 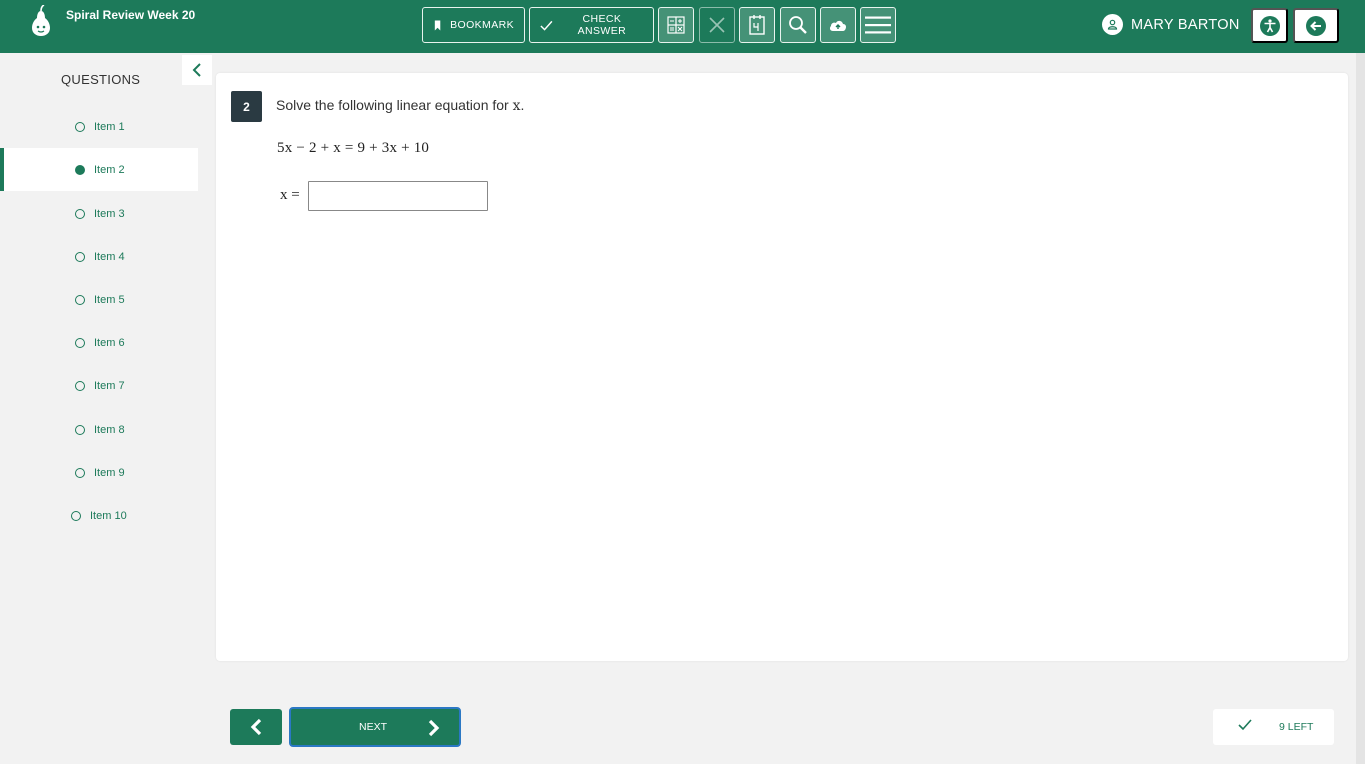 What do you see at coordinates (602, 25) in the screenshot?
I see `check-answer-label: CHECK ANSWER` at bounding box center [602, 25].